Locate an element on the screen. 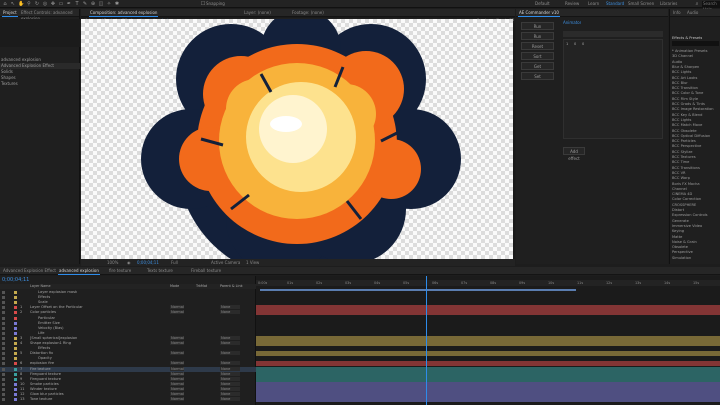  tab-timeline-advanced-explosion-effect: Advanced Explosion Effect is located at coordinates (29, 271).